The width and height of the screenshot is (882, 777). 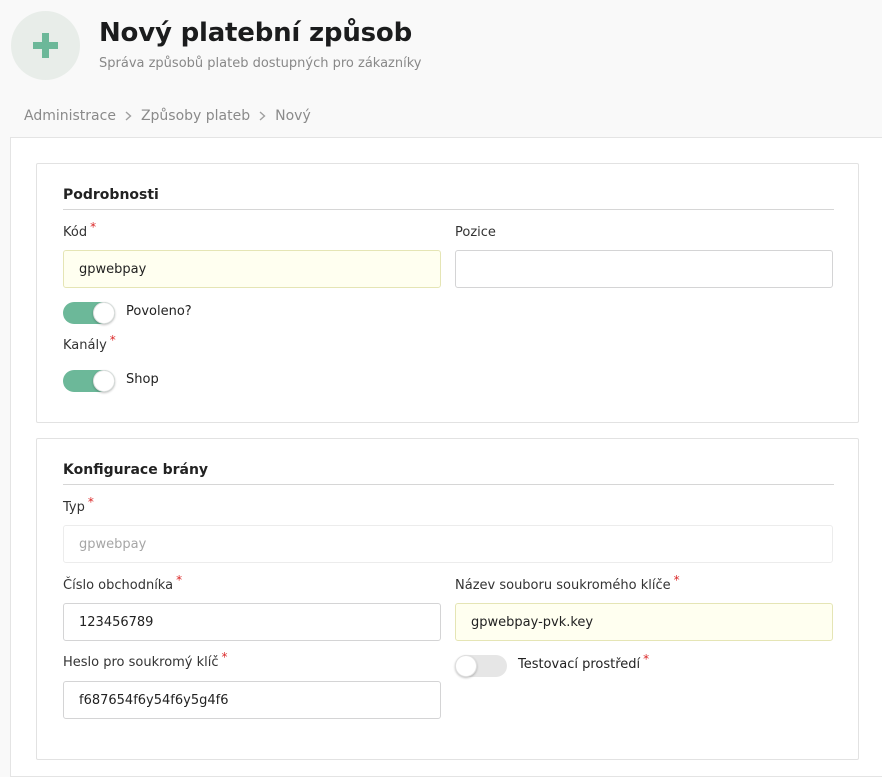 I want to click on private-key-file-input: gpwebpay-pvk.key, so click(x=644, y=622).